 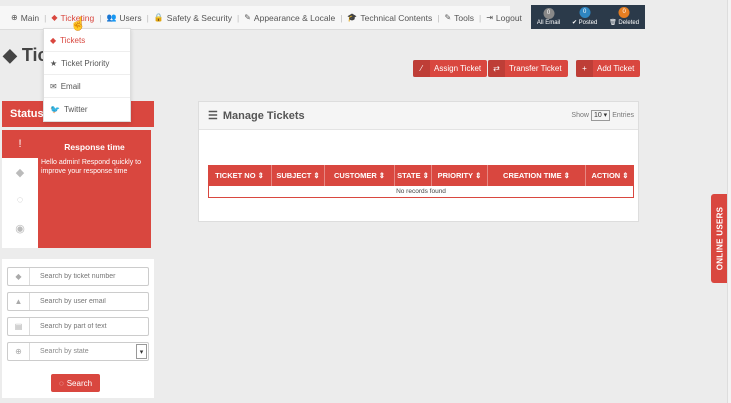 What do you see at coordinates (389, 18) in the screenshot?
I see `nav-technical-contents: 🎓 Technical Contents` at bounding box center [389, 18].